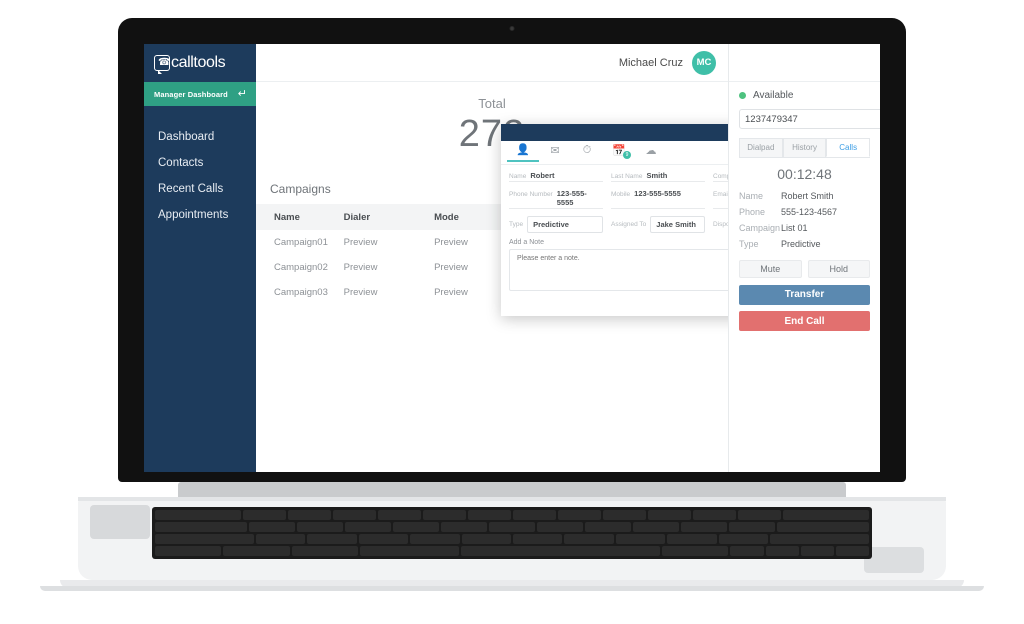 This screenshot has height=624, width=1024. Describe the element at coordinates (619, 152) in the screenshot. I see `calendar-icon: 📅 9` at that location.